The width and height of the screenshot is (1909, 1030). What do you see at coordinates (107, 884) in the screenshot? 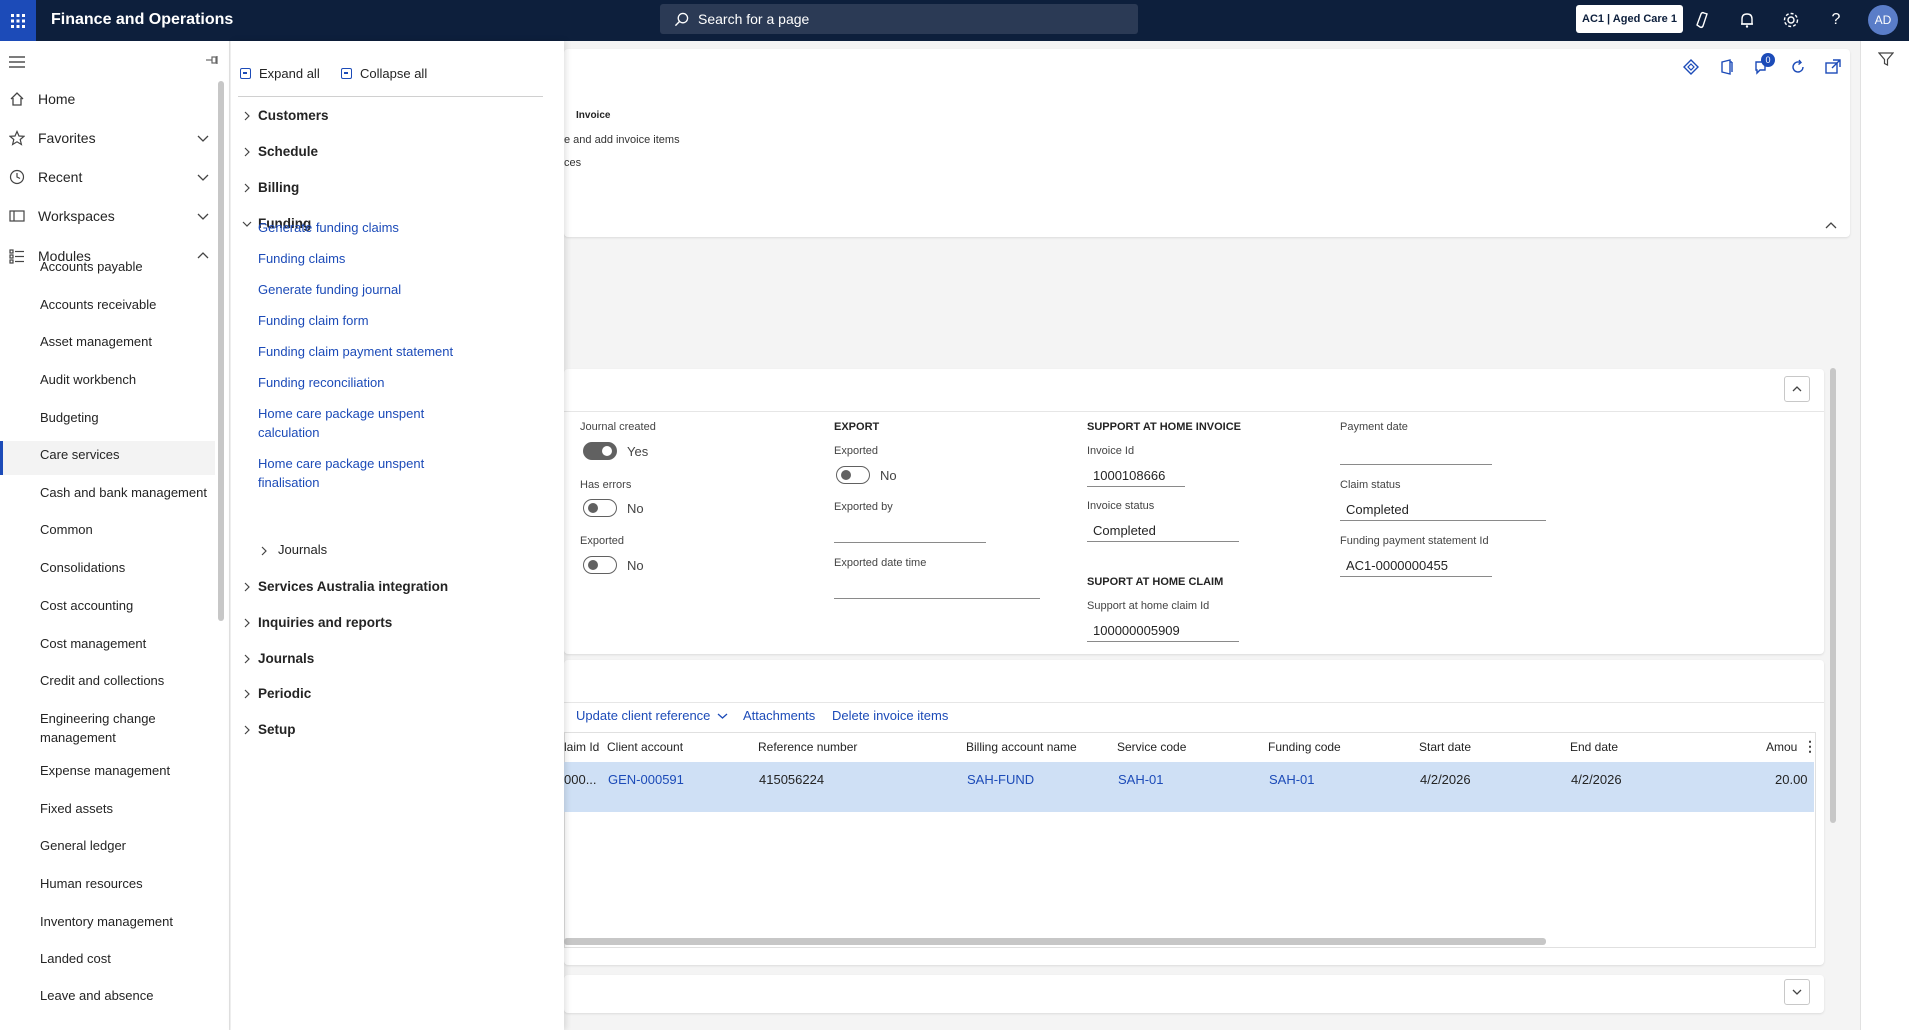
I see `module-human-resources: Human resources` at bounding box center [107, 884].